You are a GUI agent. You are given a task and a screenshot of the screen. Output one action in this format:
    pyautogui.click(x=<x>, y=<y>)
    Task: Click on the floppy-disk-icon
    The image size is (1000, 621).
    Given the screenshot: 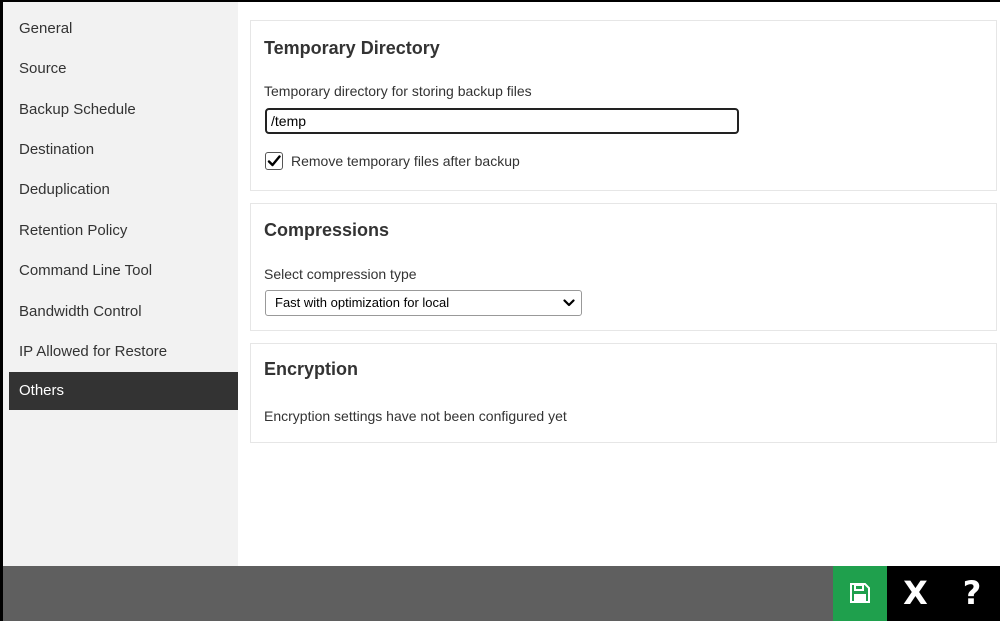 What is the action you would take?
    pyautogui.click(x=860, y=593)
    